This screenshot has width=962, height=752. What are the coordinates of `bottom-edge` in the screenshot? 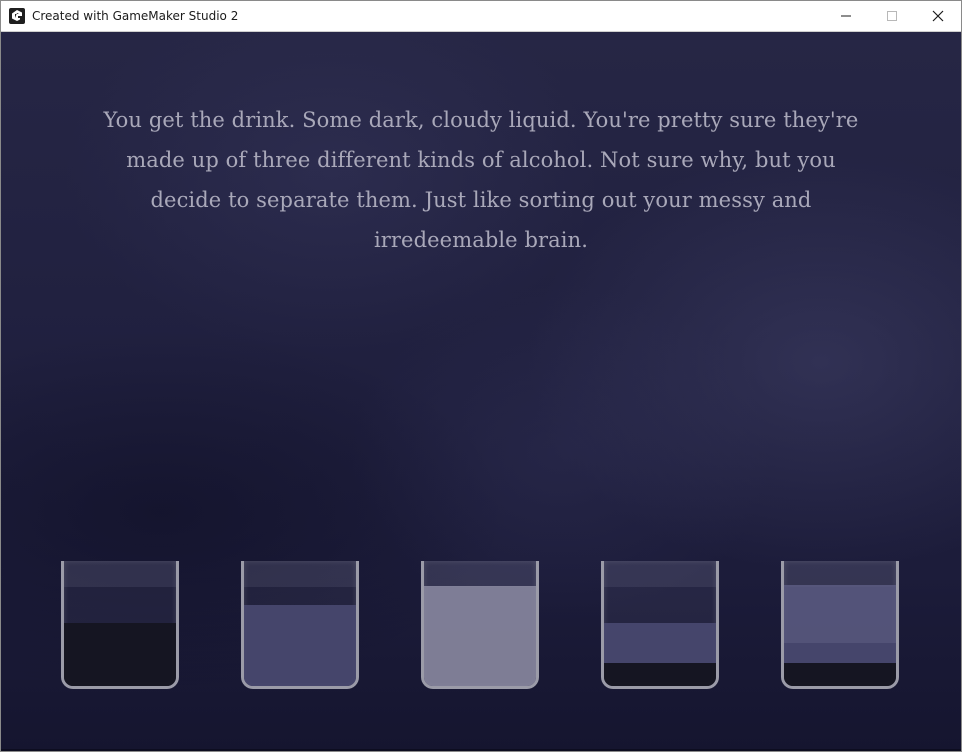 It's located at (481, 750).